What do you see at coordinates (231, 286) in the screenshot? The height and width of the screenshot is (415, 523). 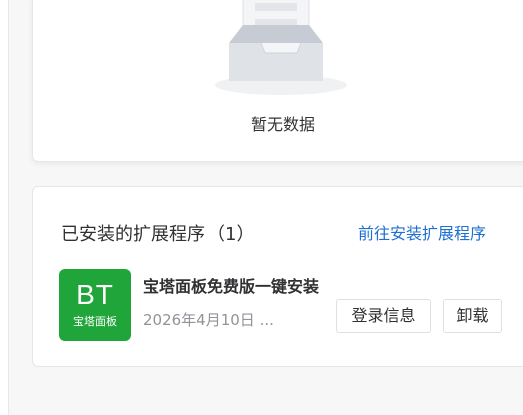 I see `extension-name: 宝塔面板免费版一键安装` at bounding box center [231, 286].